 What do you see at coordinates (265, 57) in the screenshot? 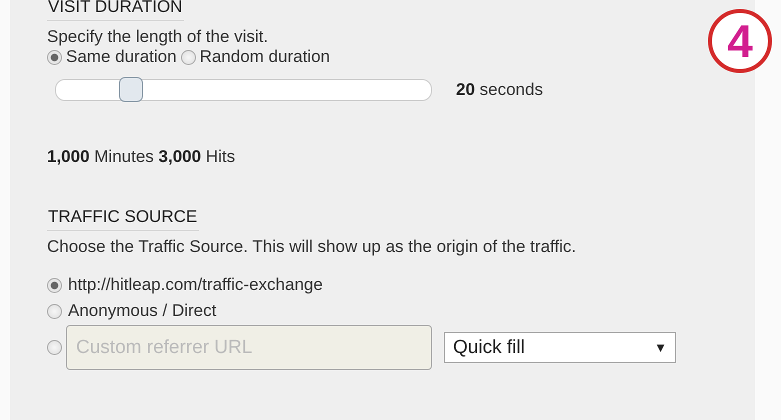
I see `radio-label: Random duration` at bounding box center [265, 57].